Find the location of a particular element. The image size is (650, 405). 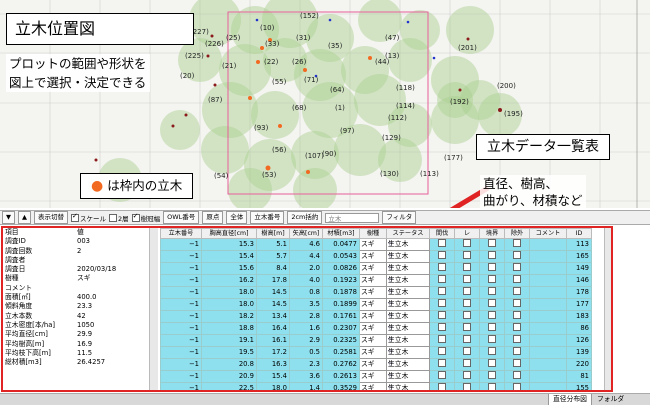

cell-height: 8.4 is located at coordinates (273, 268).